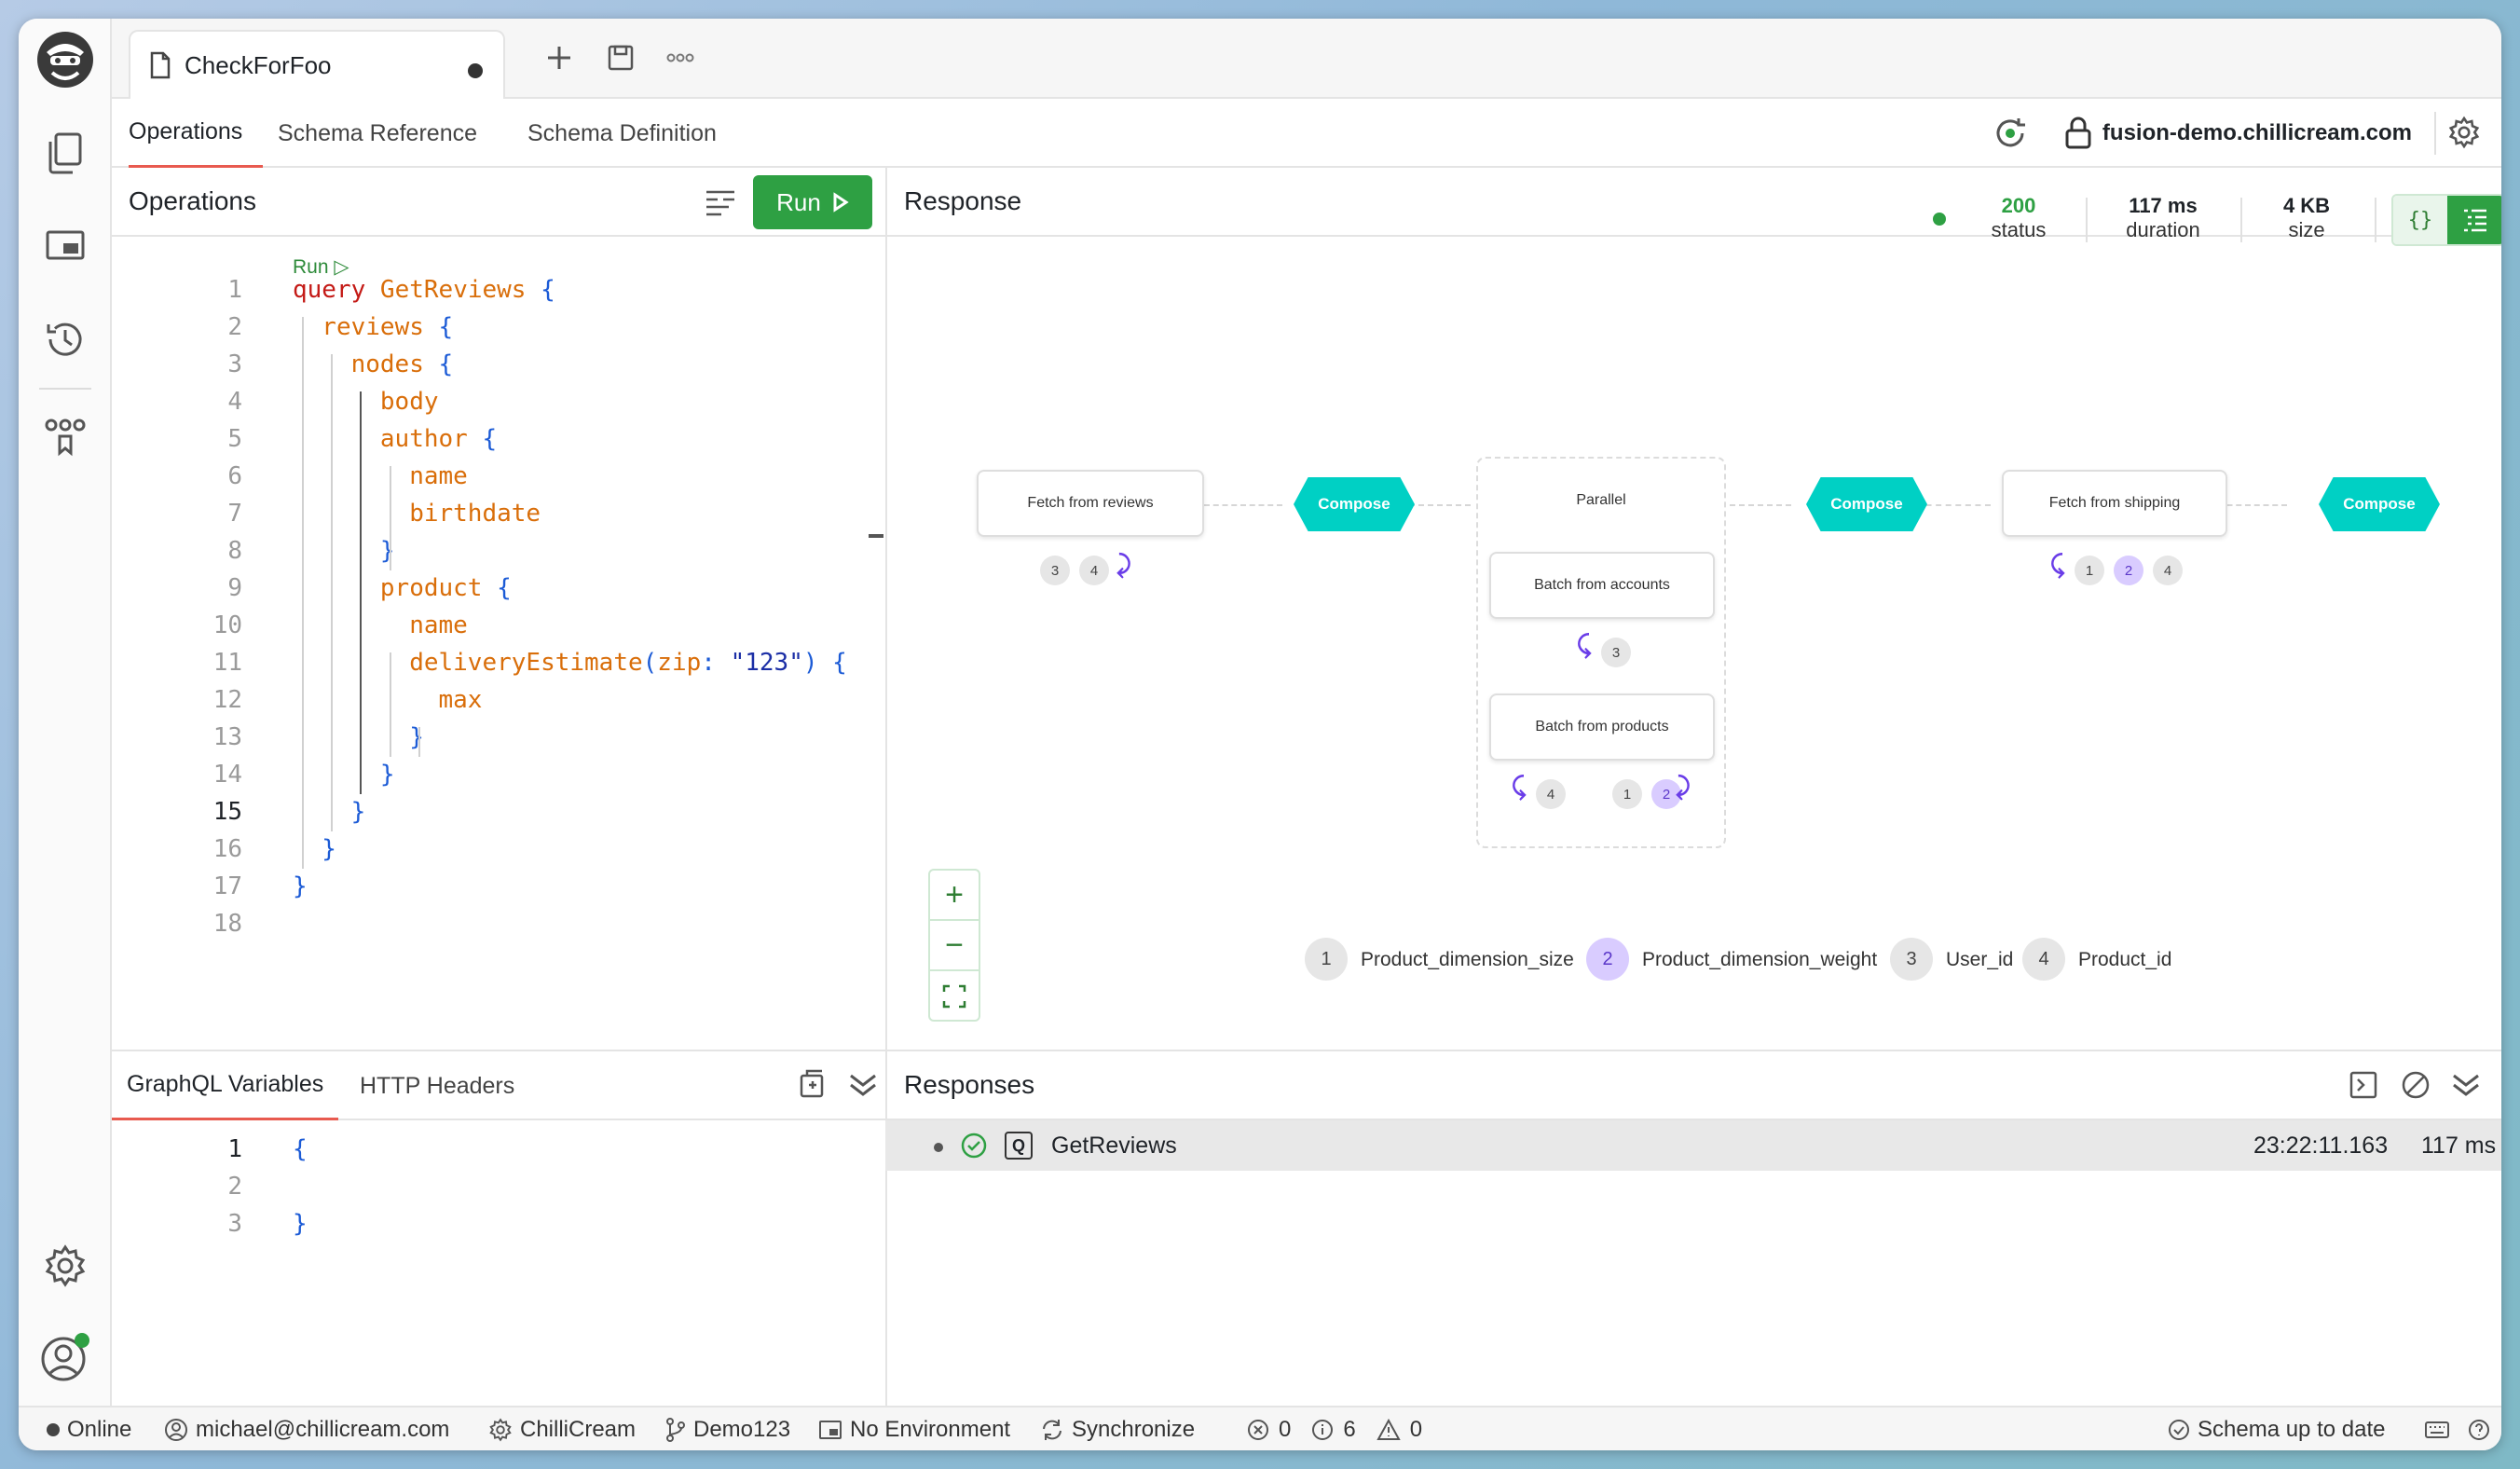 Image resolution: width=2520 pixels, height=1469 pixels. Describe the element at coordinates (2306, 218) in the screenshot. I see `size-stat: 4 KB size` at that location.